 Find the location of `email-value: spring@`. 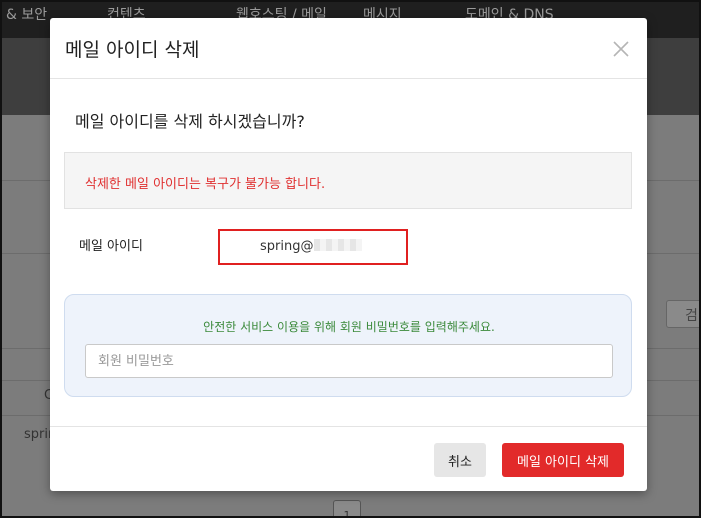

email-value: spring@ is located at coordinates (311, 246).